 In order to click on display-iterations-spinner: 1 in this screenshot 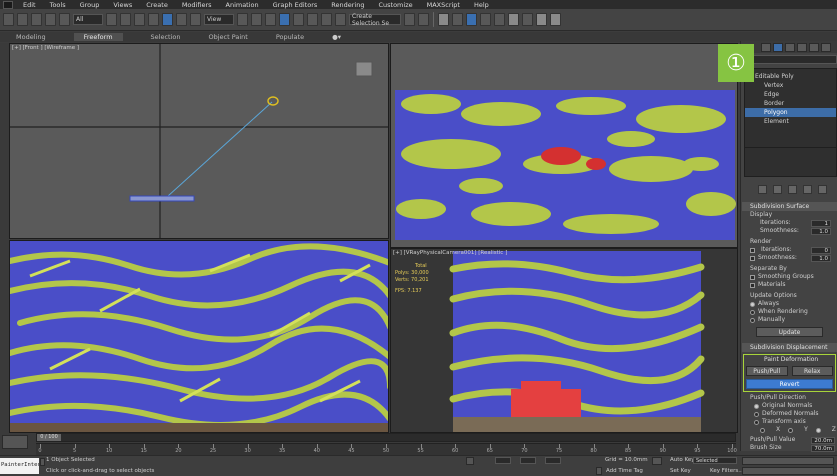, I will do `click(821, 223)`.